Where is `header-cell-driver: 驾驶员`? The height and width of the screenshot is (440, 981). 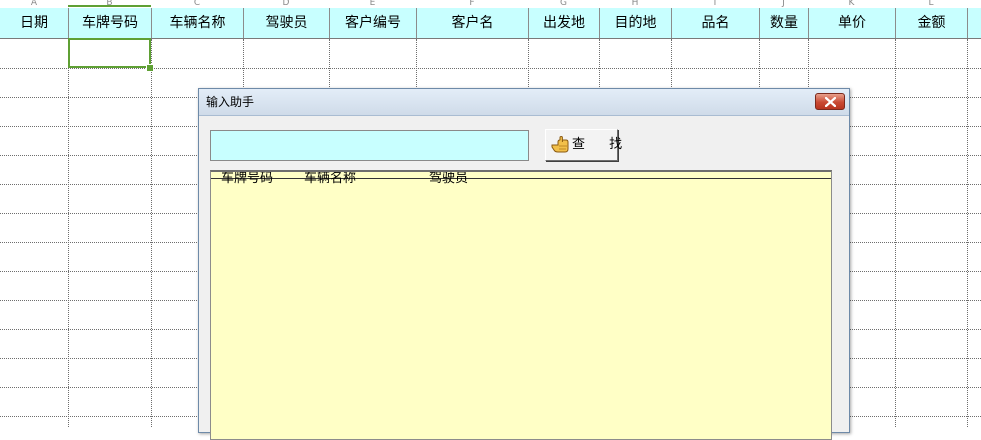
header-cell-driver: 驾驶员 is located at coordinates (286, 23).